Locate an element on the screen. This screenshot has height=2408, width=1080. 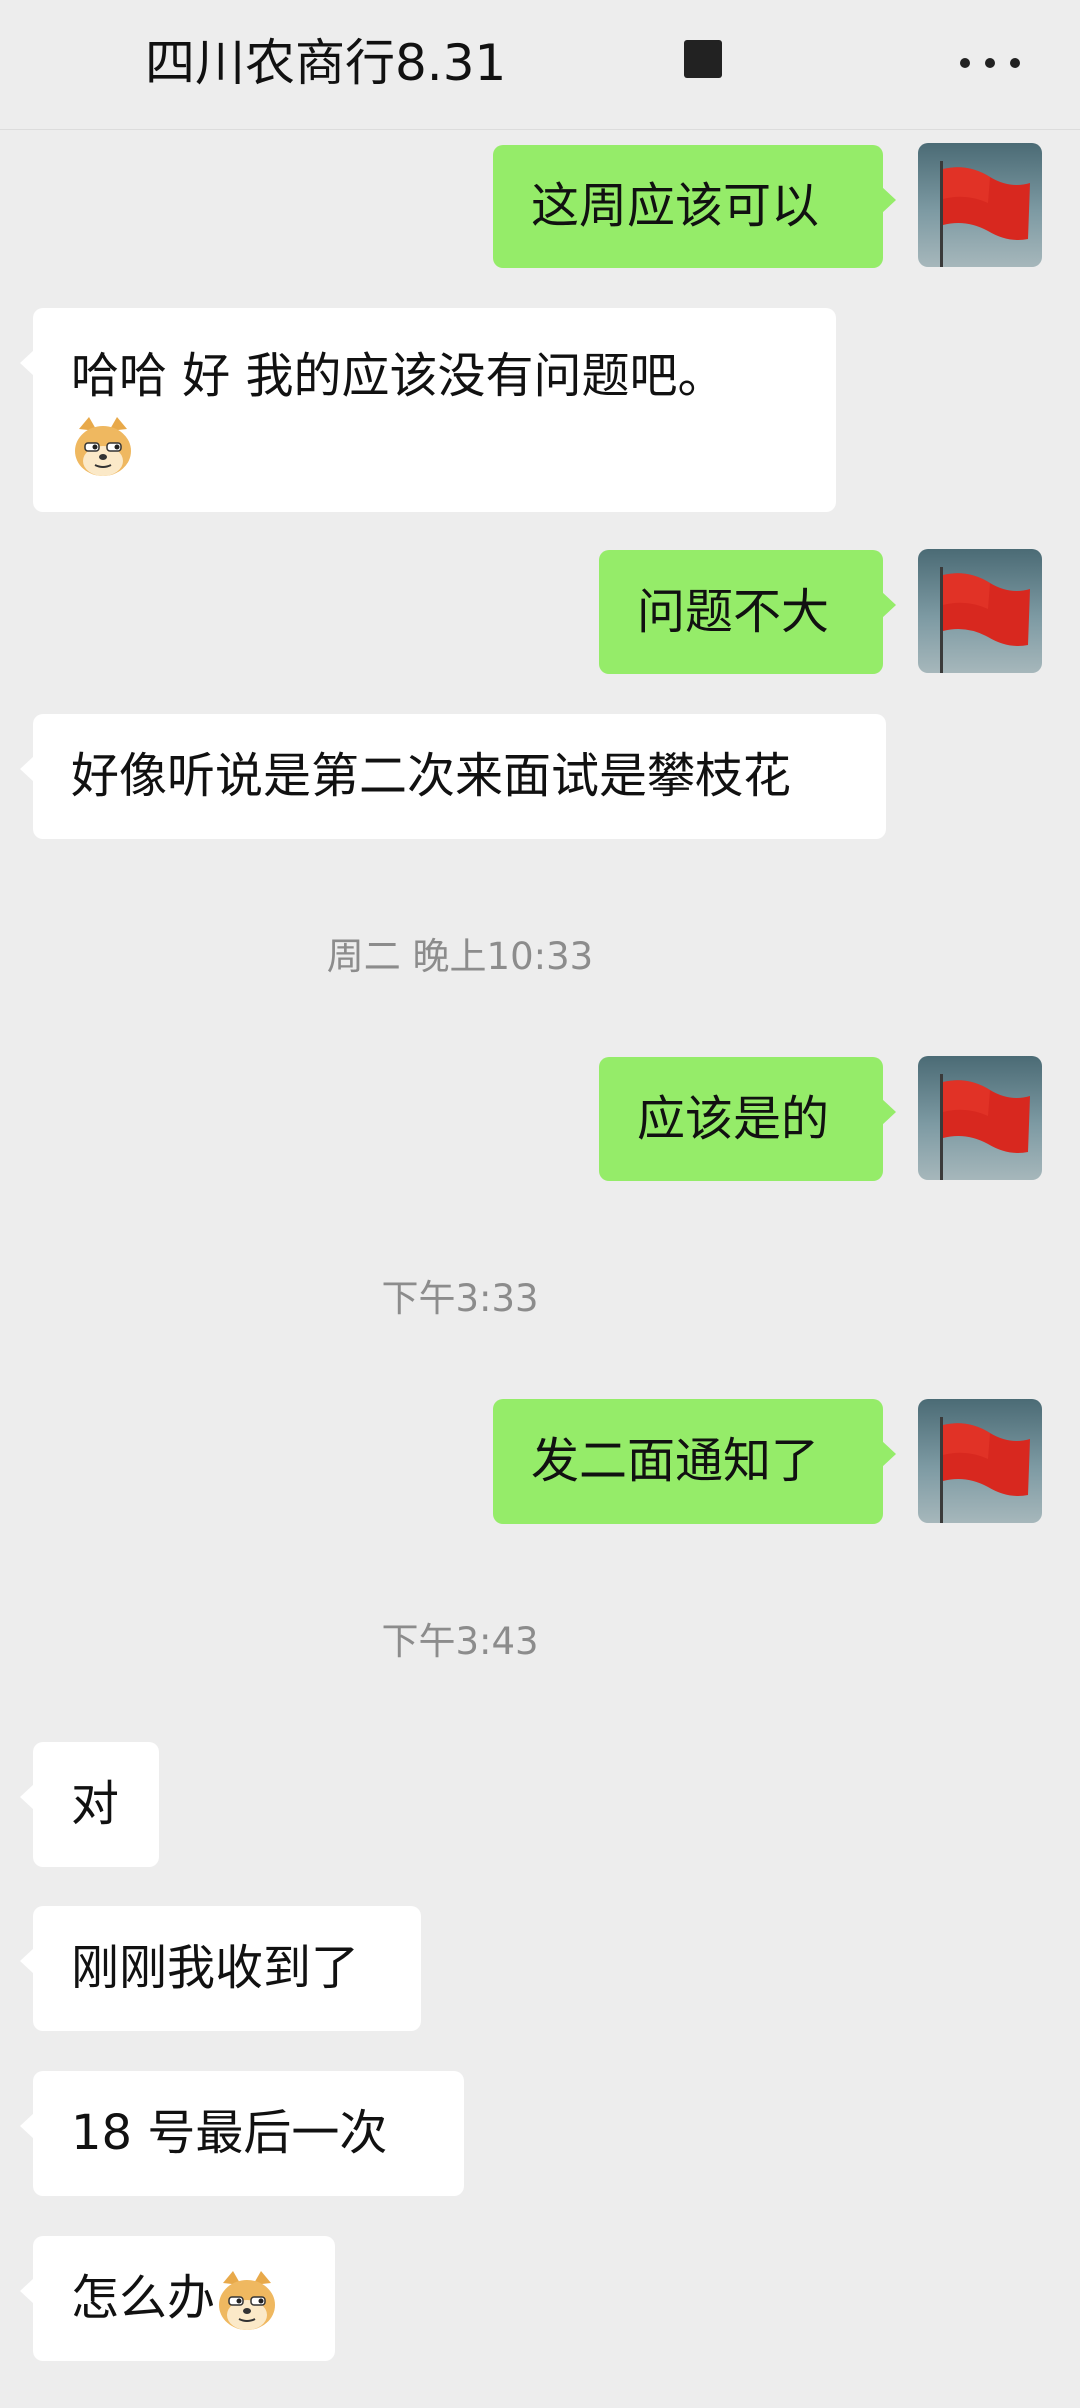
message-bubble-incoming: 刚刚我收到了 is located at coordinates (220, 1968).